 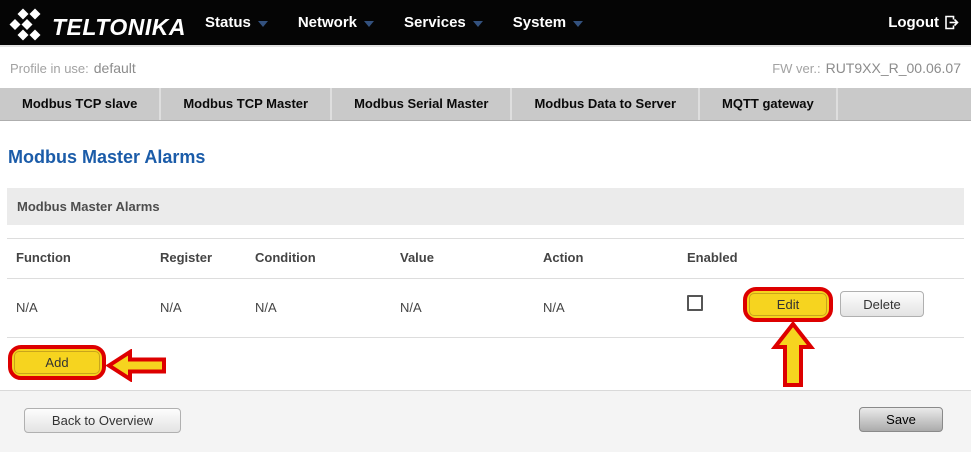 What do you see at coordinates (114, 67) in the screenshot?
I see `profile-in-use-value: default` at bounding box center [114, 67].